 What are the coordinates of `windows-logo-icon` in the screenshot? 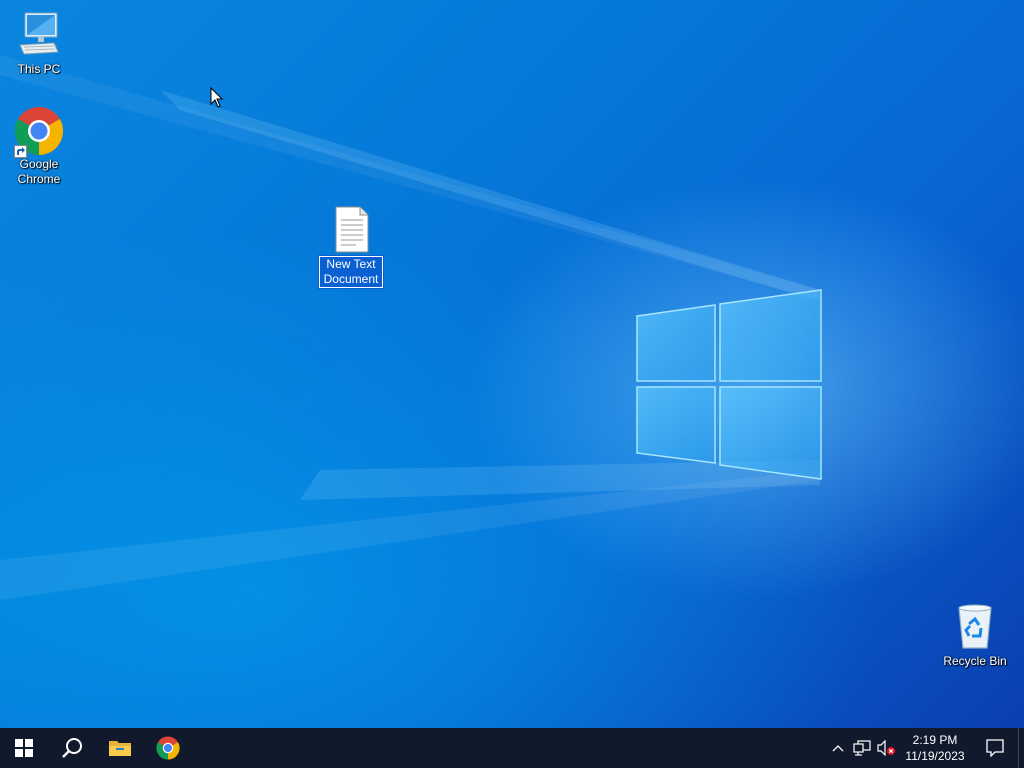 It's located at (24, 748).